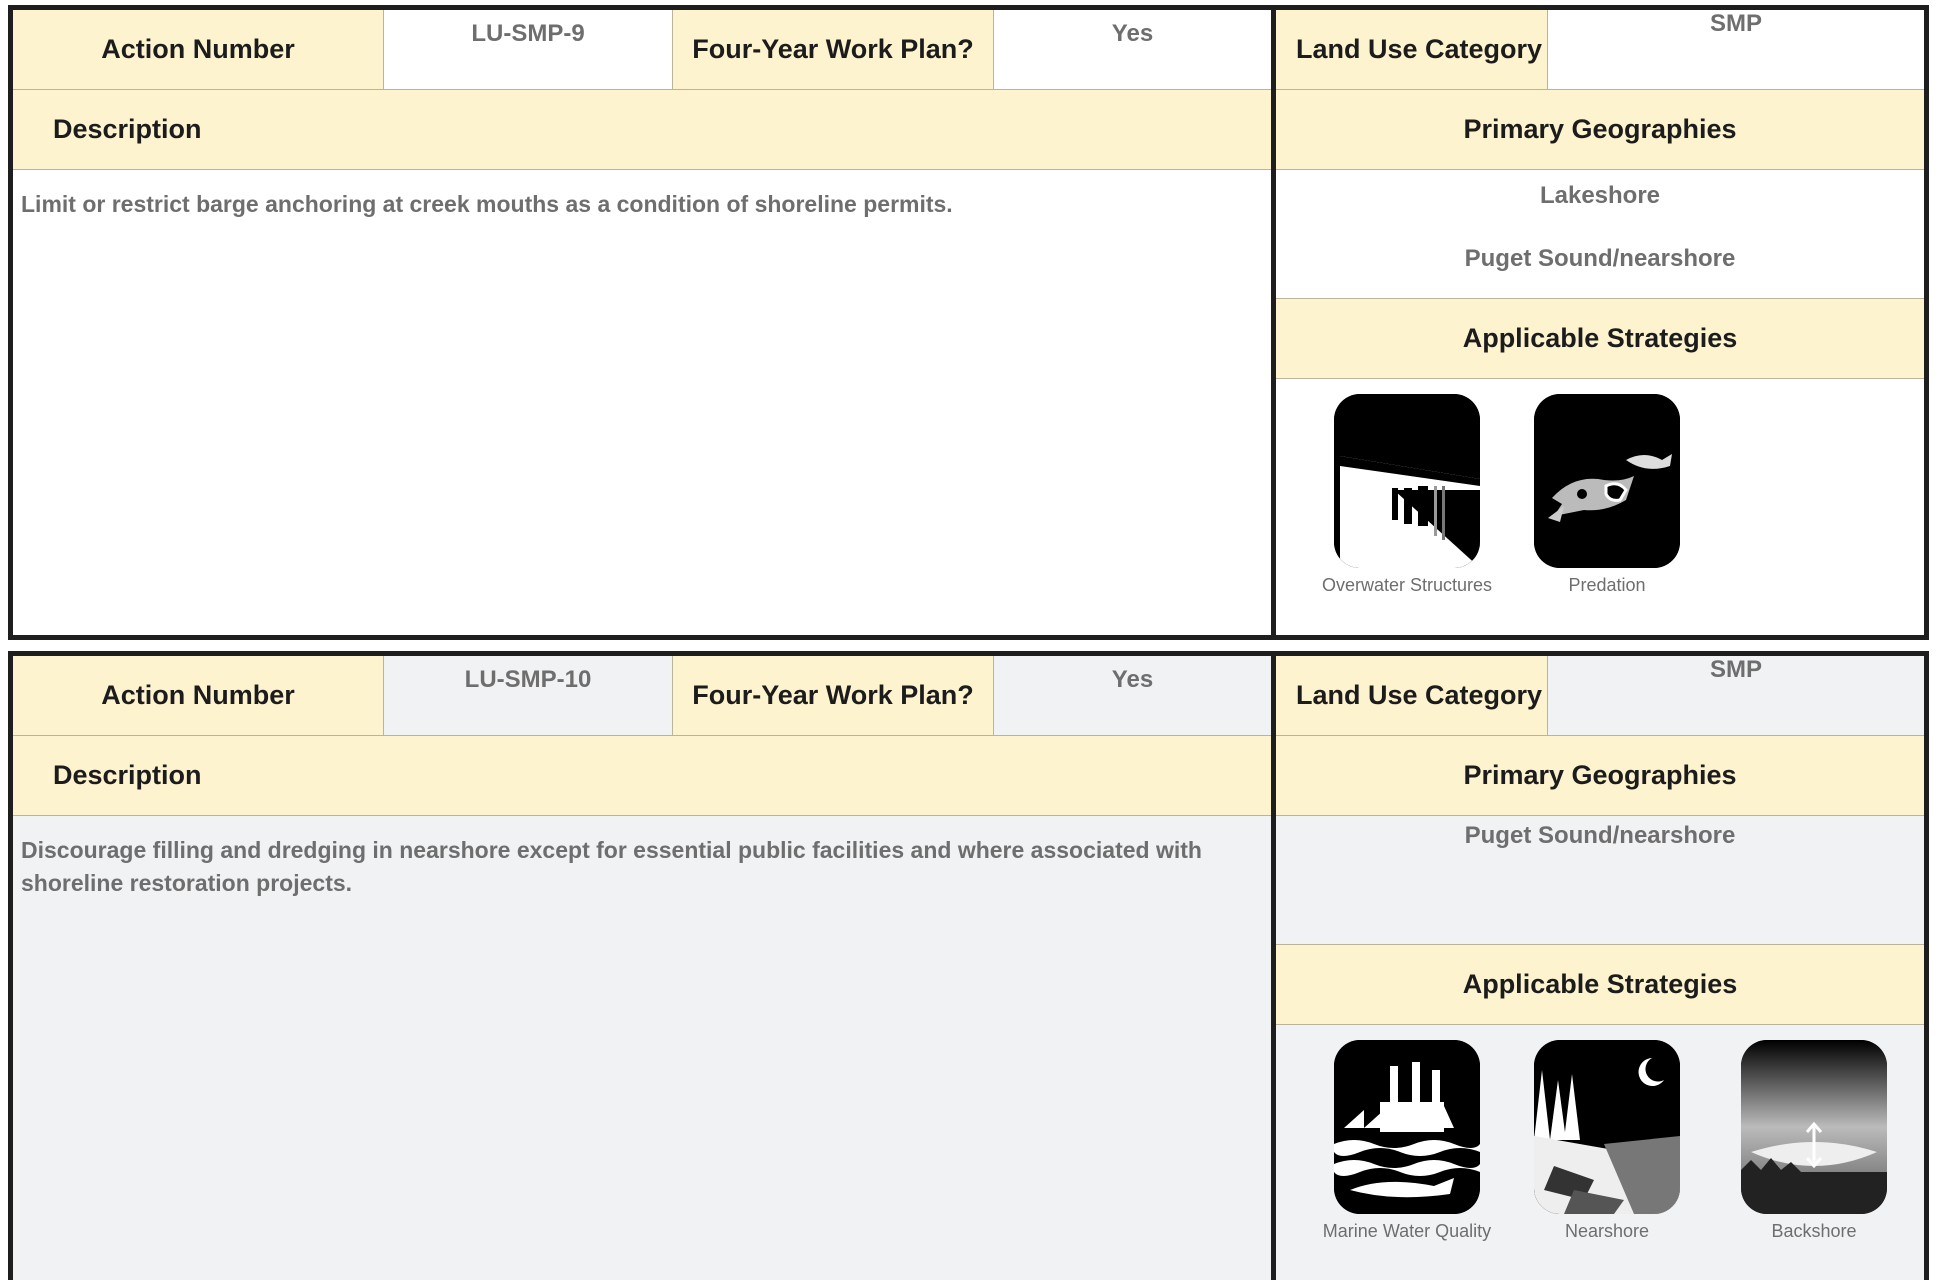  Describe the element at coordinates (528, 33) in the screenshot. I see `action-number-value: LU-SMP-9` at that location.